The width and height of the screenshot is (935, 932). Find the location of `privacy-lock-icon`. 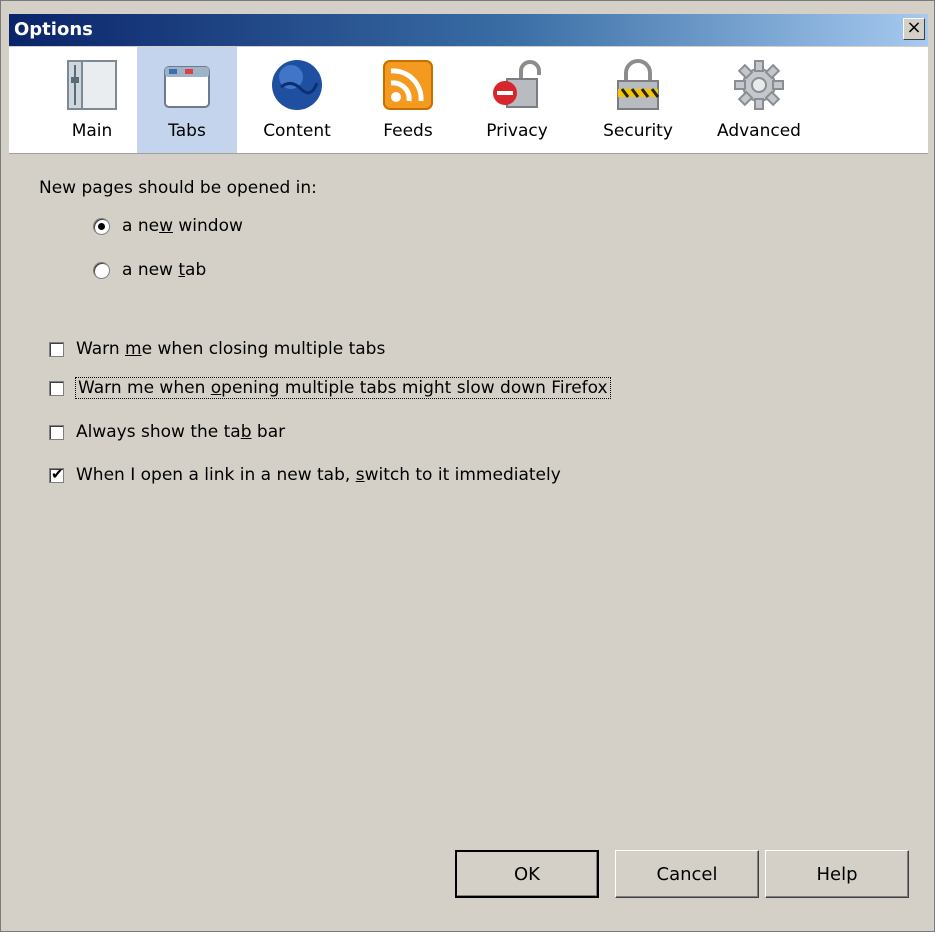

privacy-lock-icon is located at coordinates (517, 84).